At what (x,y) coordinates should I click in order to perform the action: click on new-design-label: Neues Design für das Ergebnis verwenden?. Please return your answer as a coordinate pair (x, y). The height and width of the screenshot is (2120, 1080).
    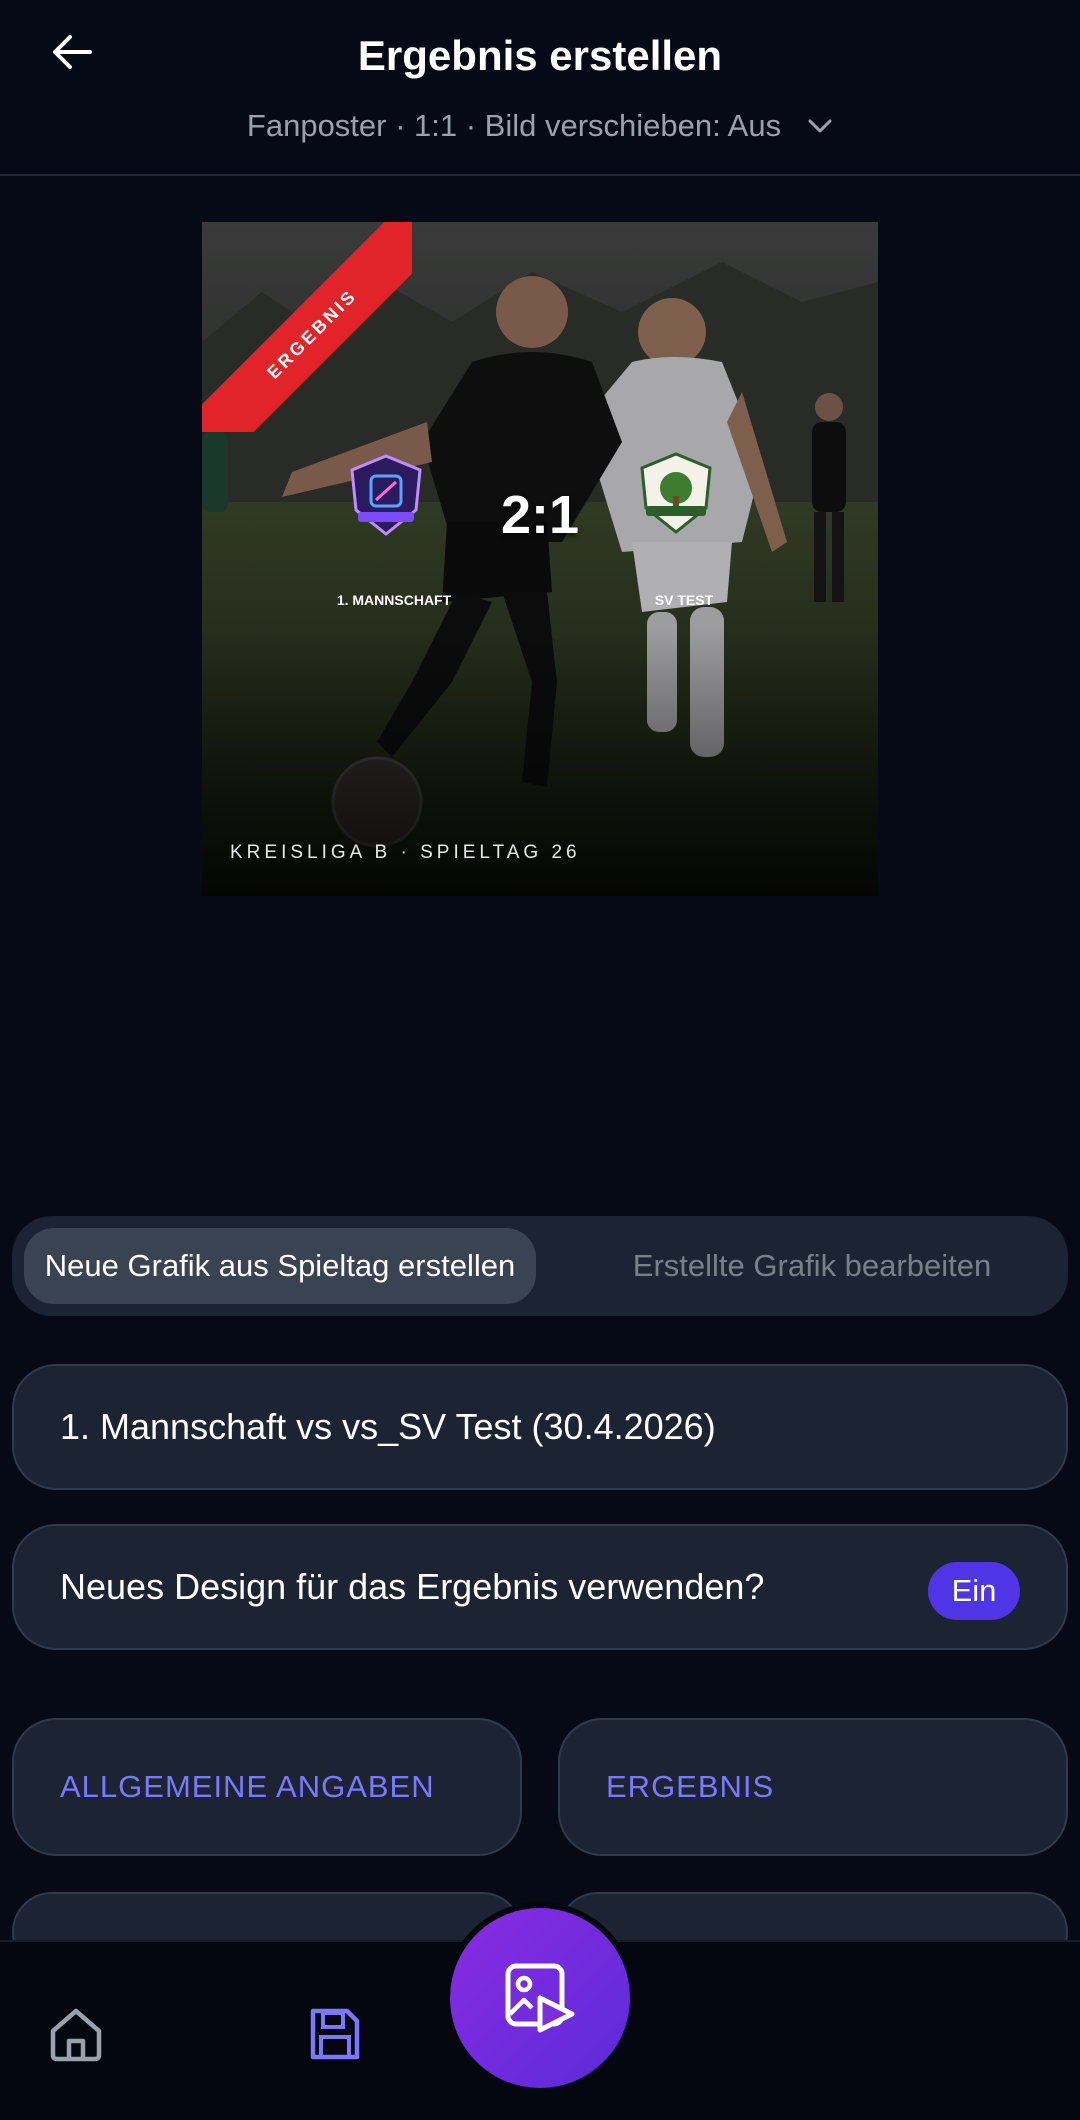
    Looking at the image, I should click on (412, 1586).